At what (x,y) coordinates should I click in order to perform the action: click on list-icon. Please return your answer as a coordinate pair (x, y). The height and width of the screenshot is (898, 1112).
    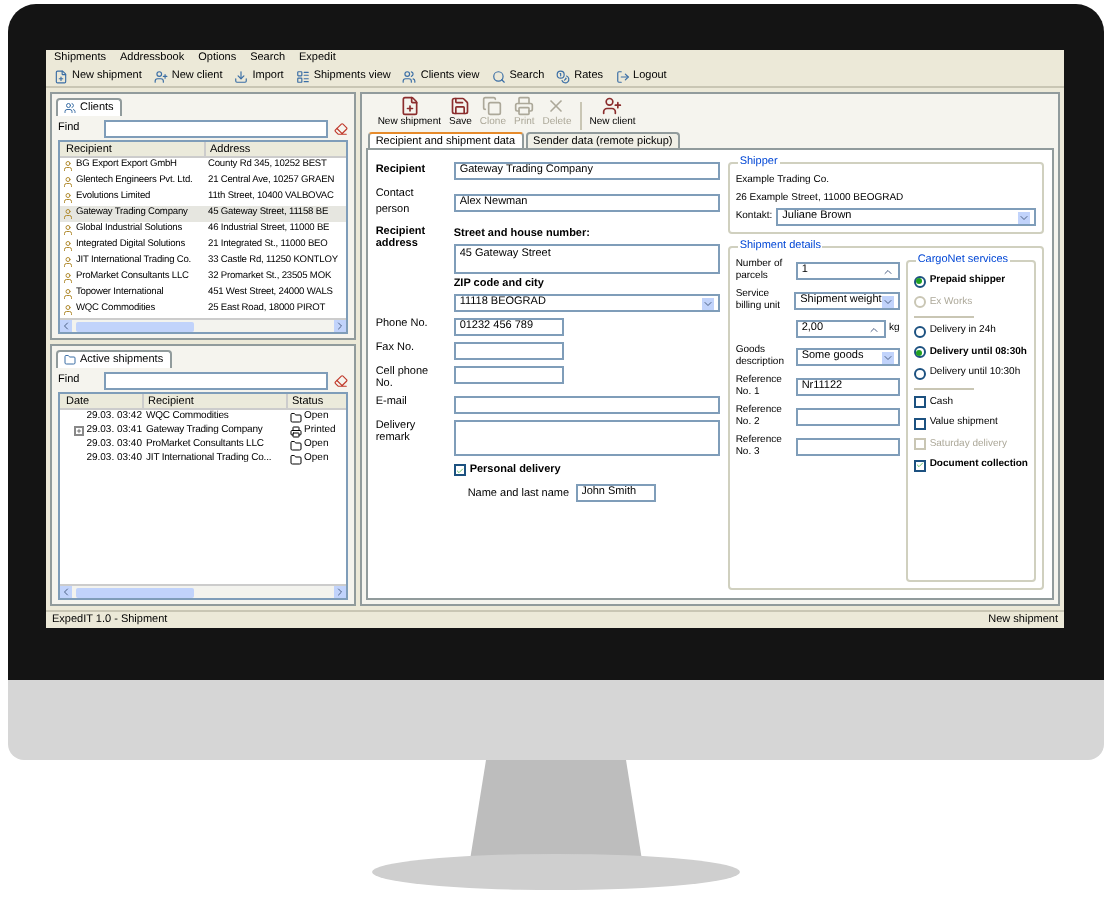
    Looking at the image, I should click on (302, 76).